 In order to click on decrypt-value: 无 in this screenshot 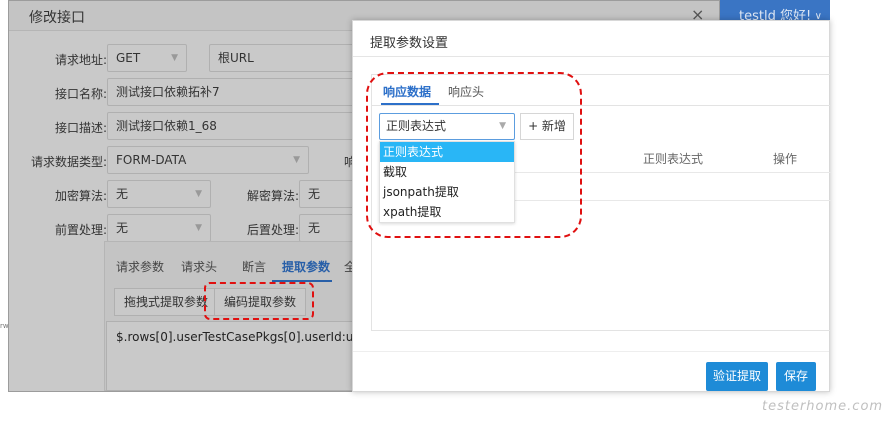, I will do `click(314, 194)`.